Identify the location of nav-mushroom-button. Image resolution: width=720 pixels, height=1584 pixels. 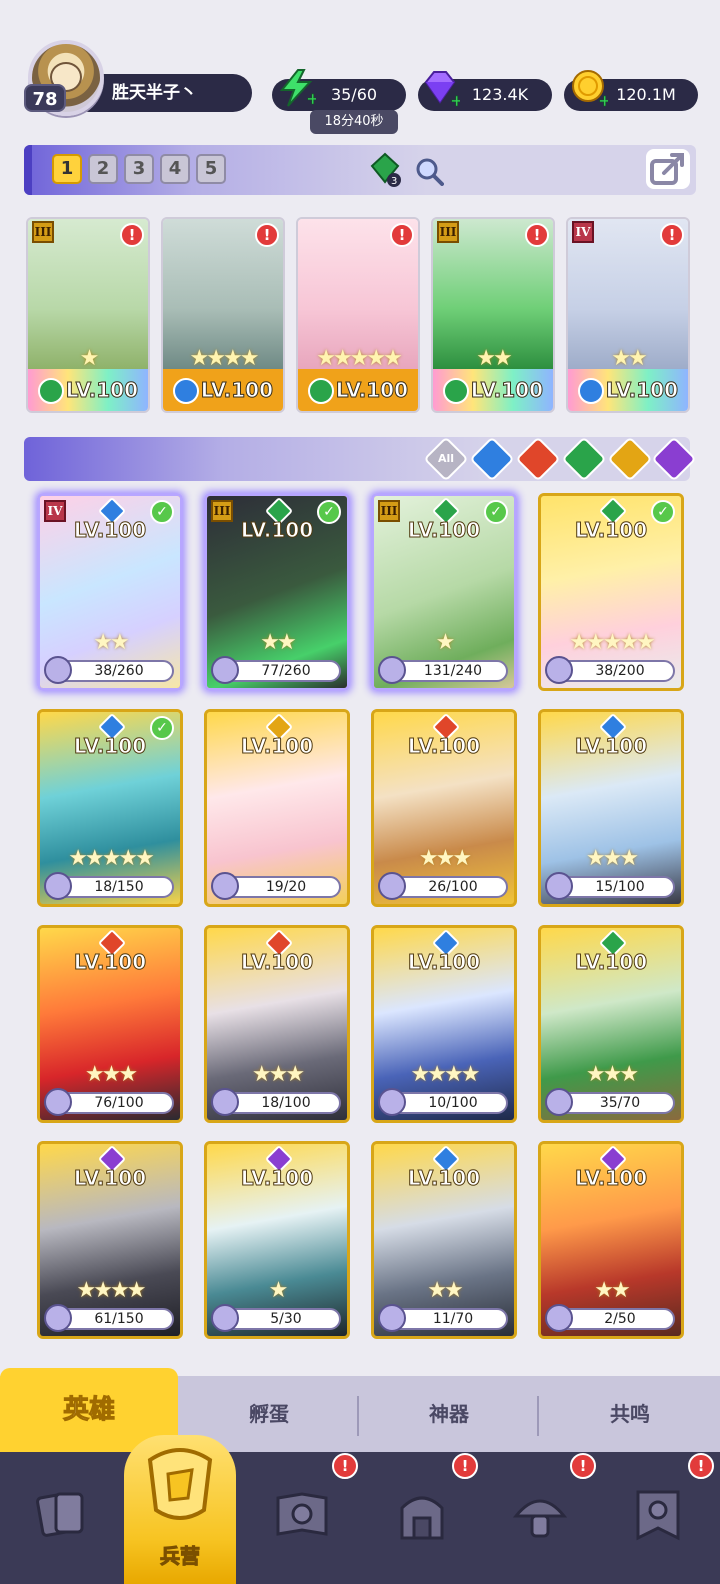
(540, 1518).